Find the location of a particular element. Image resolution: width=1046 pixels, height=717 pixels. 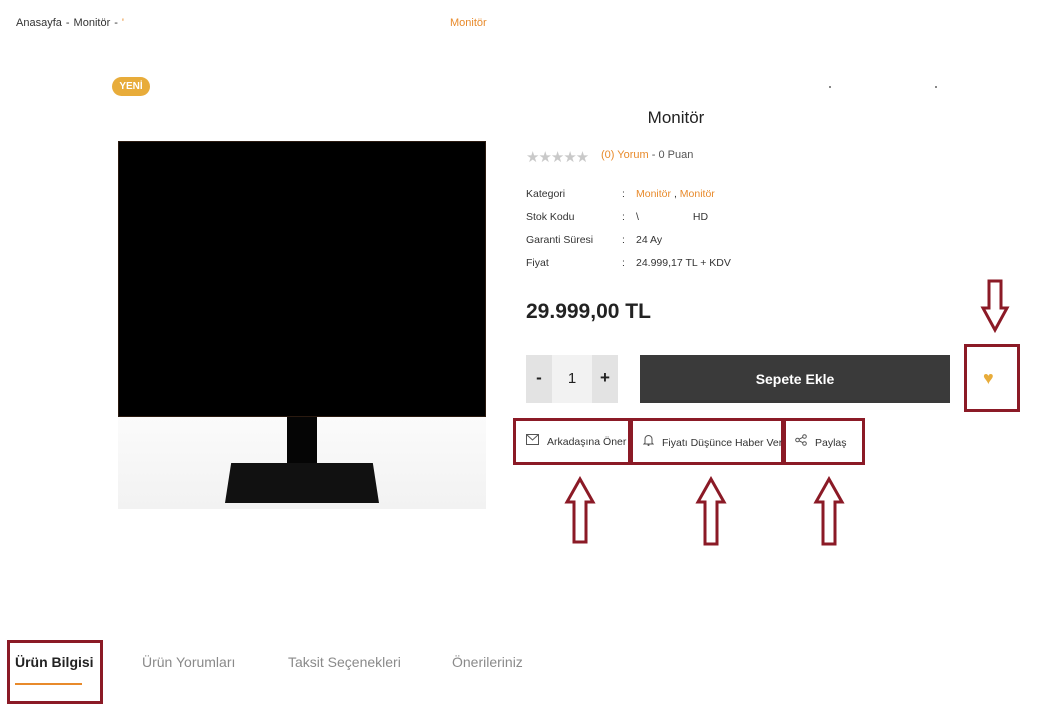

tab-annotation-box is located at coordinates (55, 672).